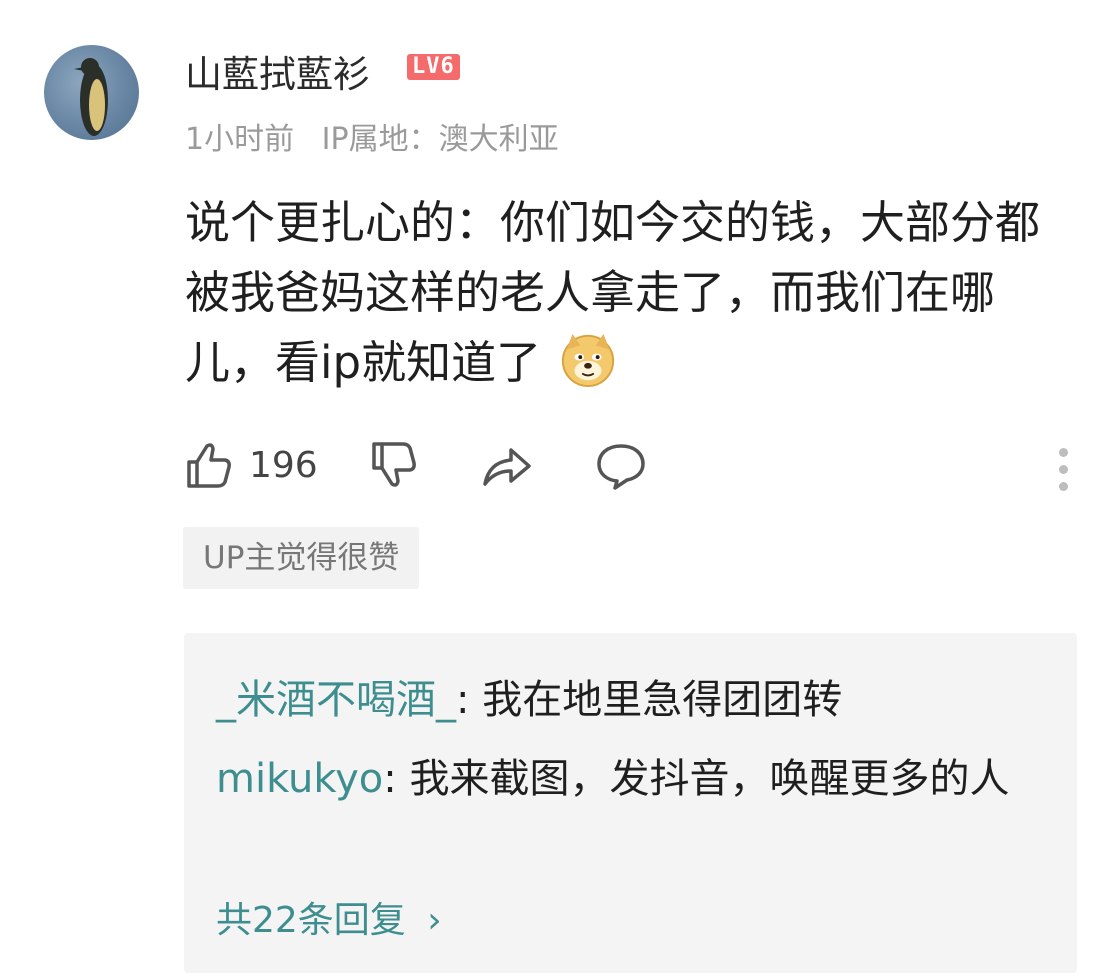 This screenshot has width=1118, height=976. What do you see at coordinates (588, 360) in the screenshot?
I see `doge-emoji-icon` at bounding box center [588, 360].